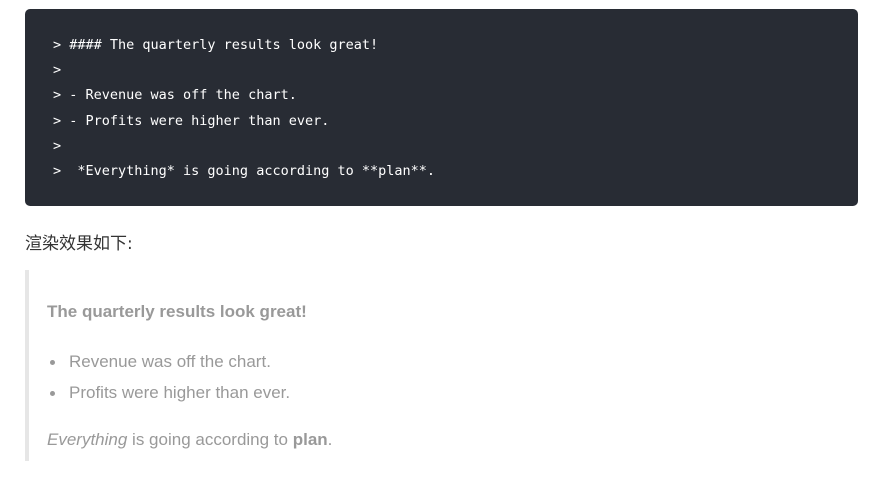  Describe the element at coordinates (310, 439) in the screenshot. I see `bold-text: plan` at that location.